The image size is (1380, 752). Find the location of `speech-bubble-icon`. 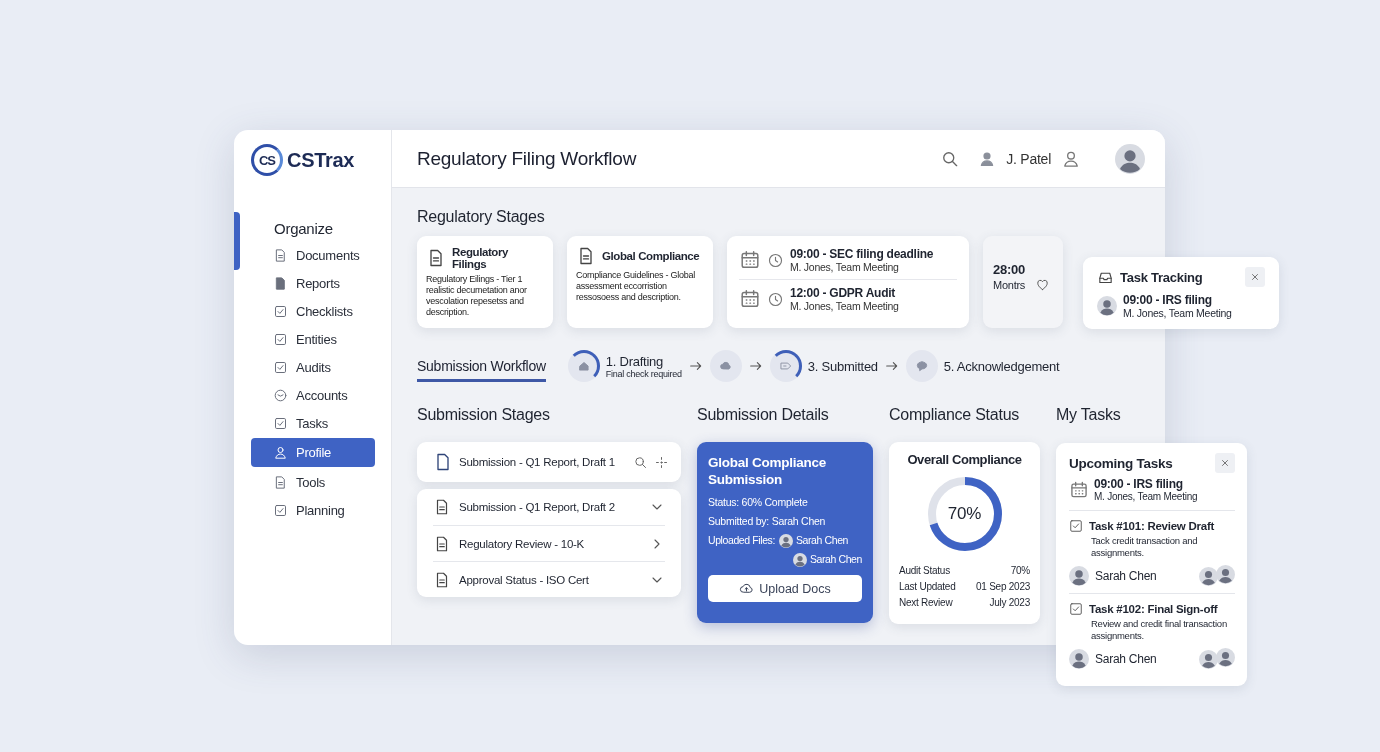

speech-bubble-icon is located at coordinates (921, 366).